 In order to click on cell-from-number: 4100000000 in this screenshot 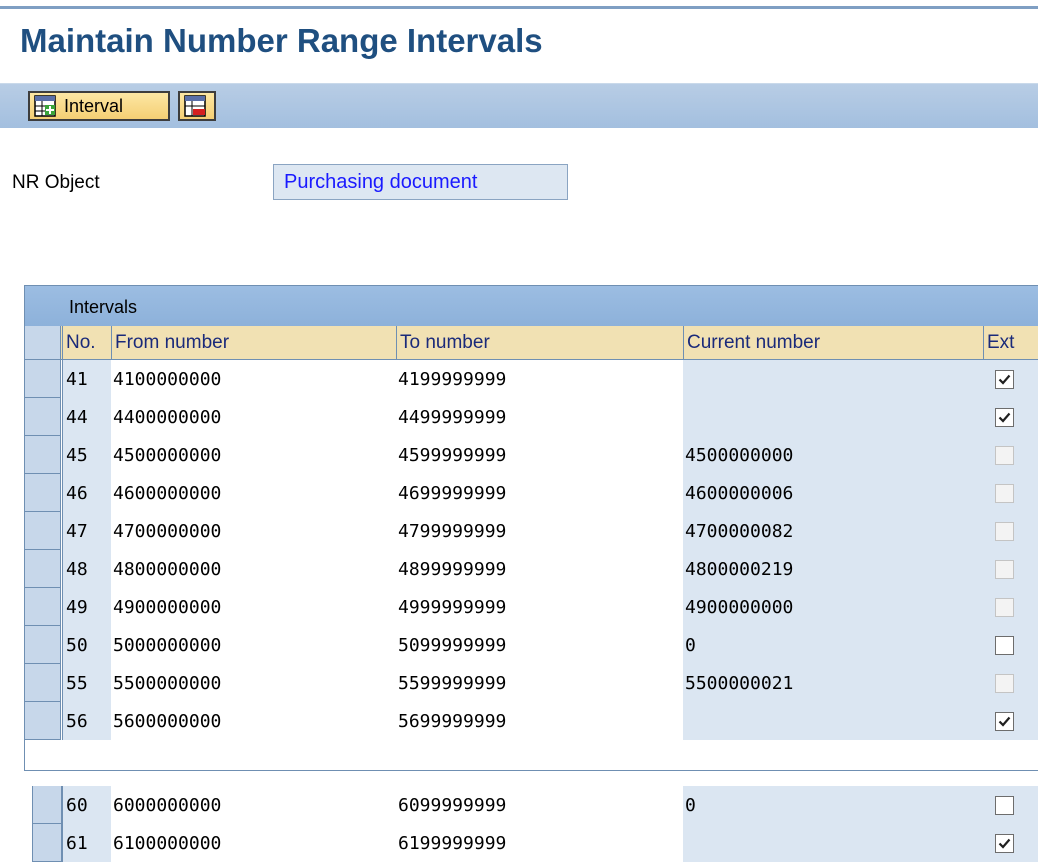, I will do `click(253, 379)`.